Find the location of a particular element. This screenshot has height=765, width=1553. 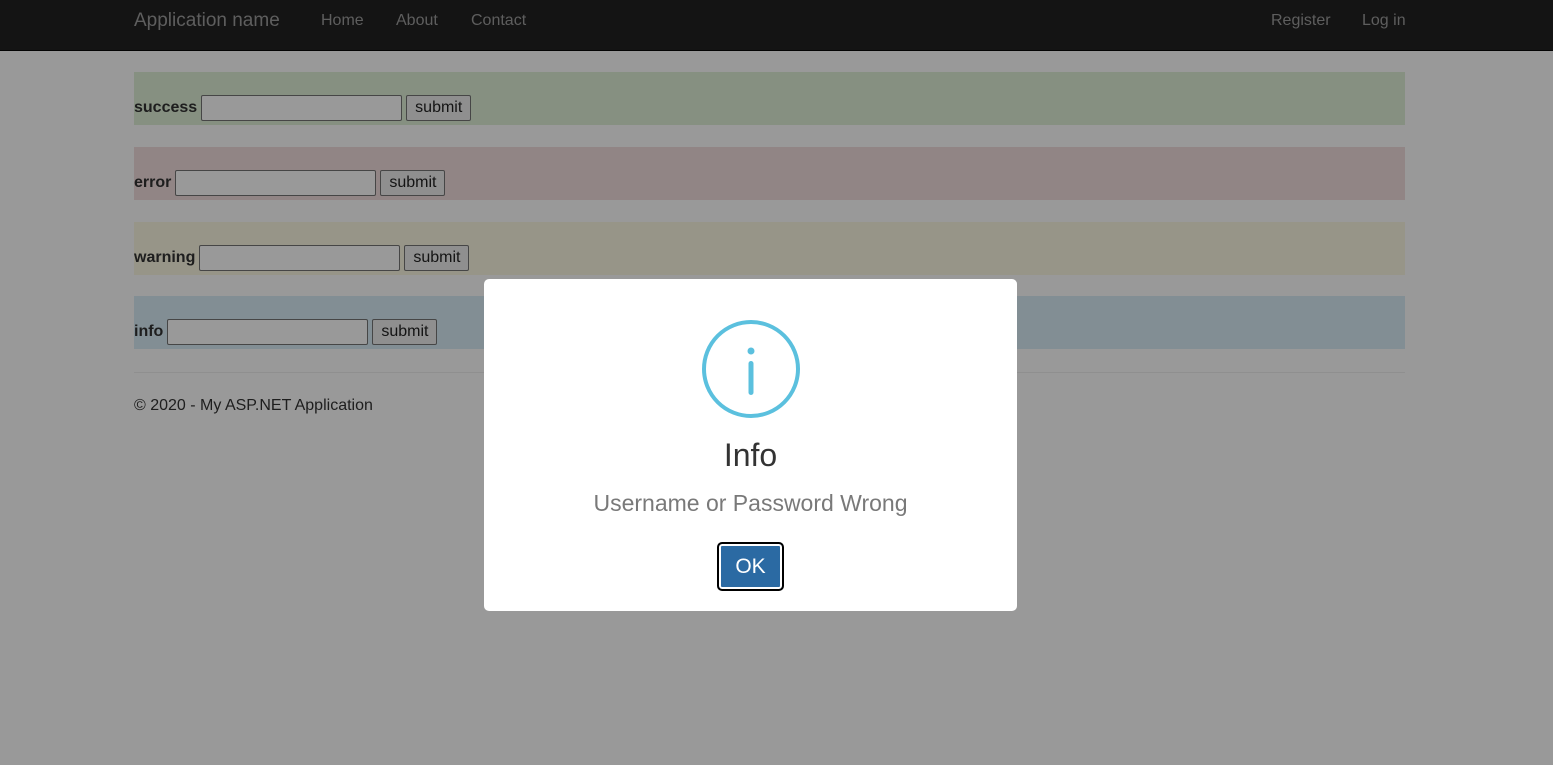

info-icon is located at coordinates (751, 369).